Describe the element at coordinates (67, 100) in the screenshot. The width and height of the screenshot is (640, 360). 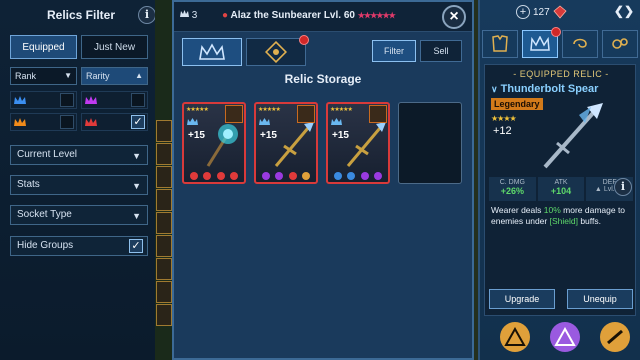
I see `rarity-checkbox-rare` at that location.